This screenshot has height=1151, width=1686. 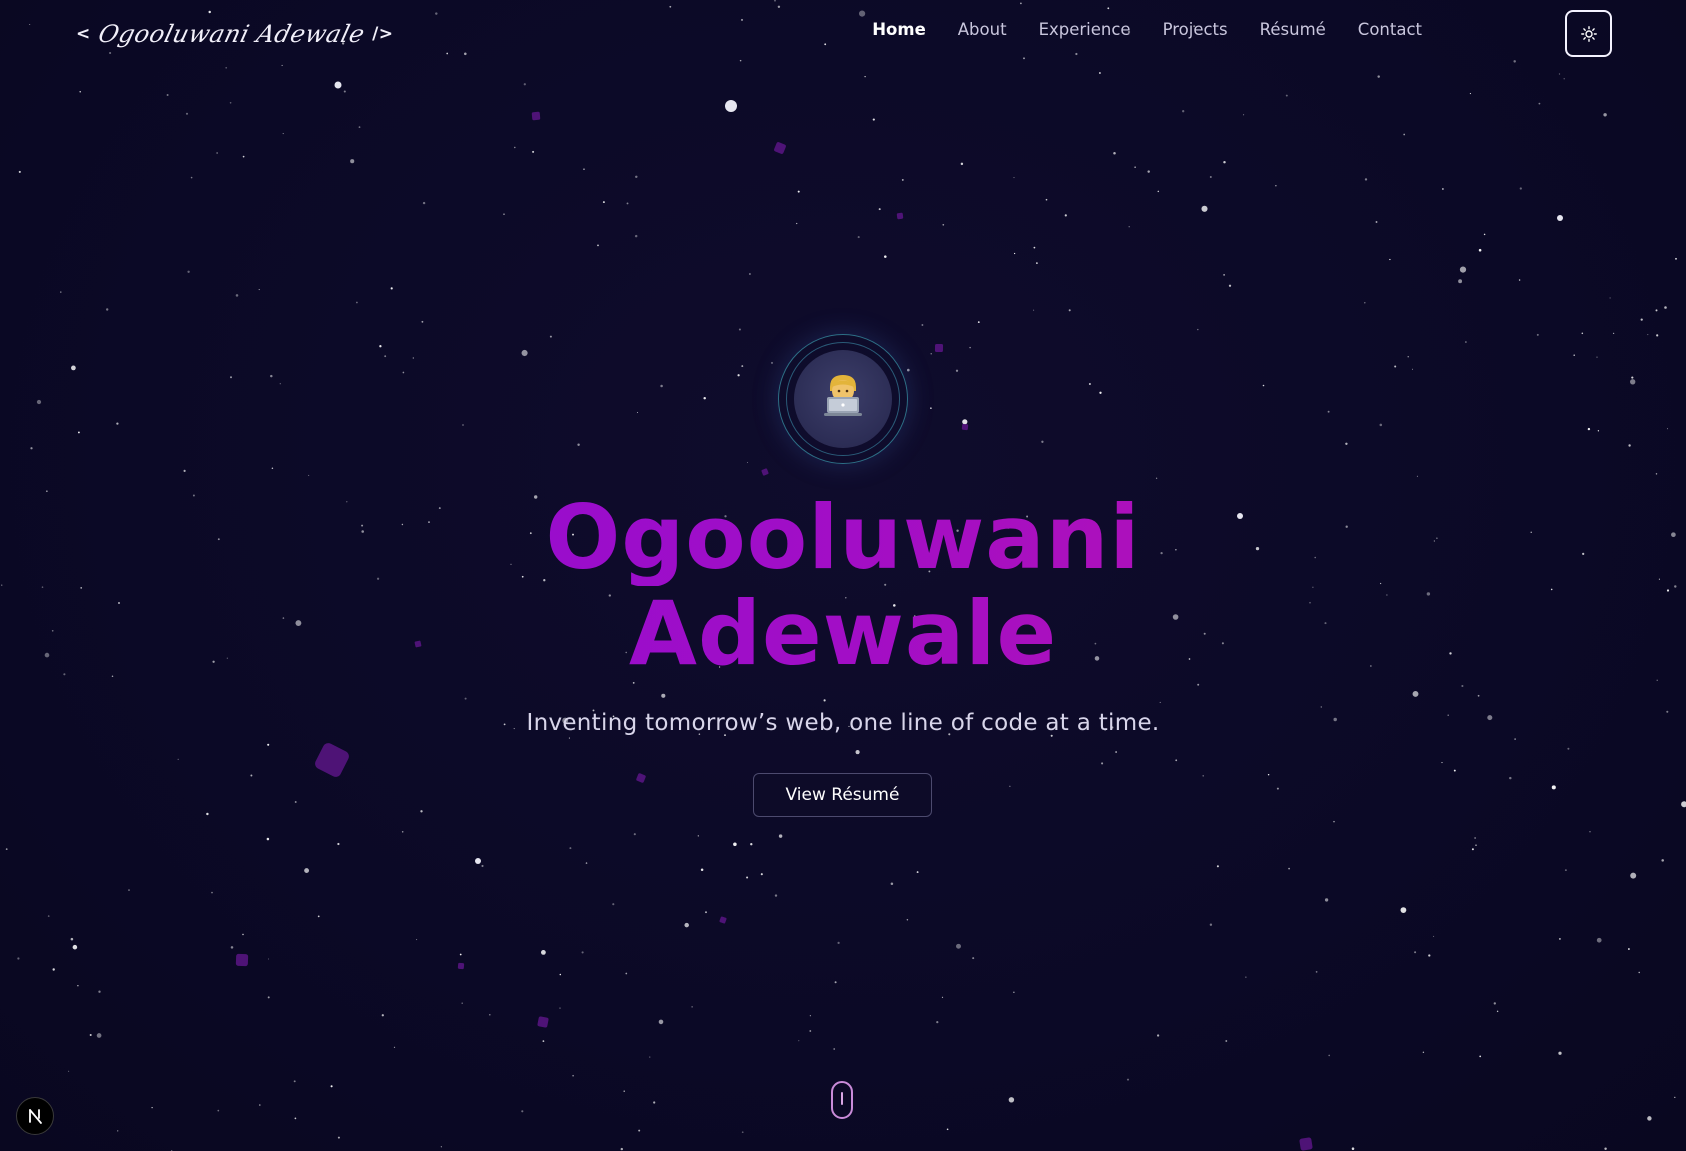 What do you see at coordinates (35, 1116) in the screenshot?
I see `nextjs-dev-badge` at bounding box center [35, 1116].